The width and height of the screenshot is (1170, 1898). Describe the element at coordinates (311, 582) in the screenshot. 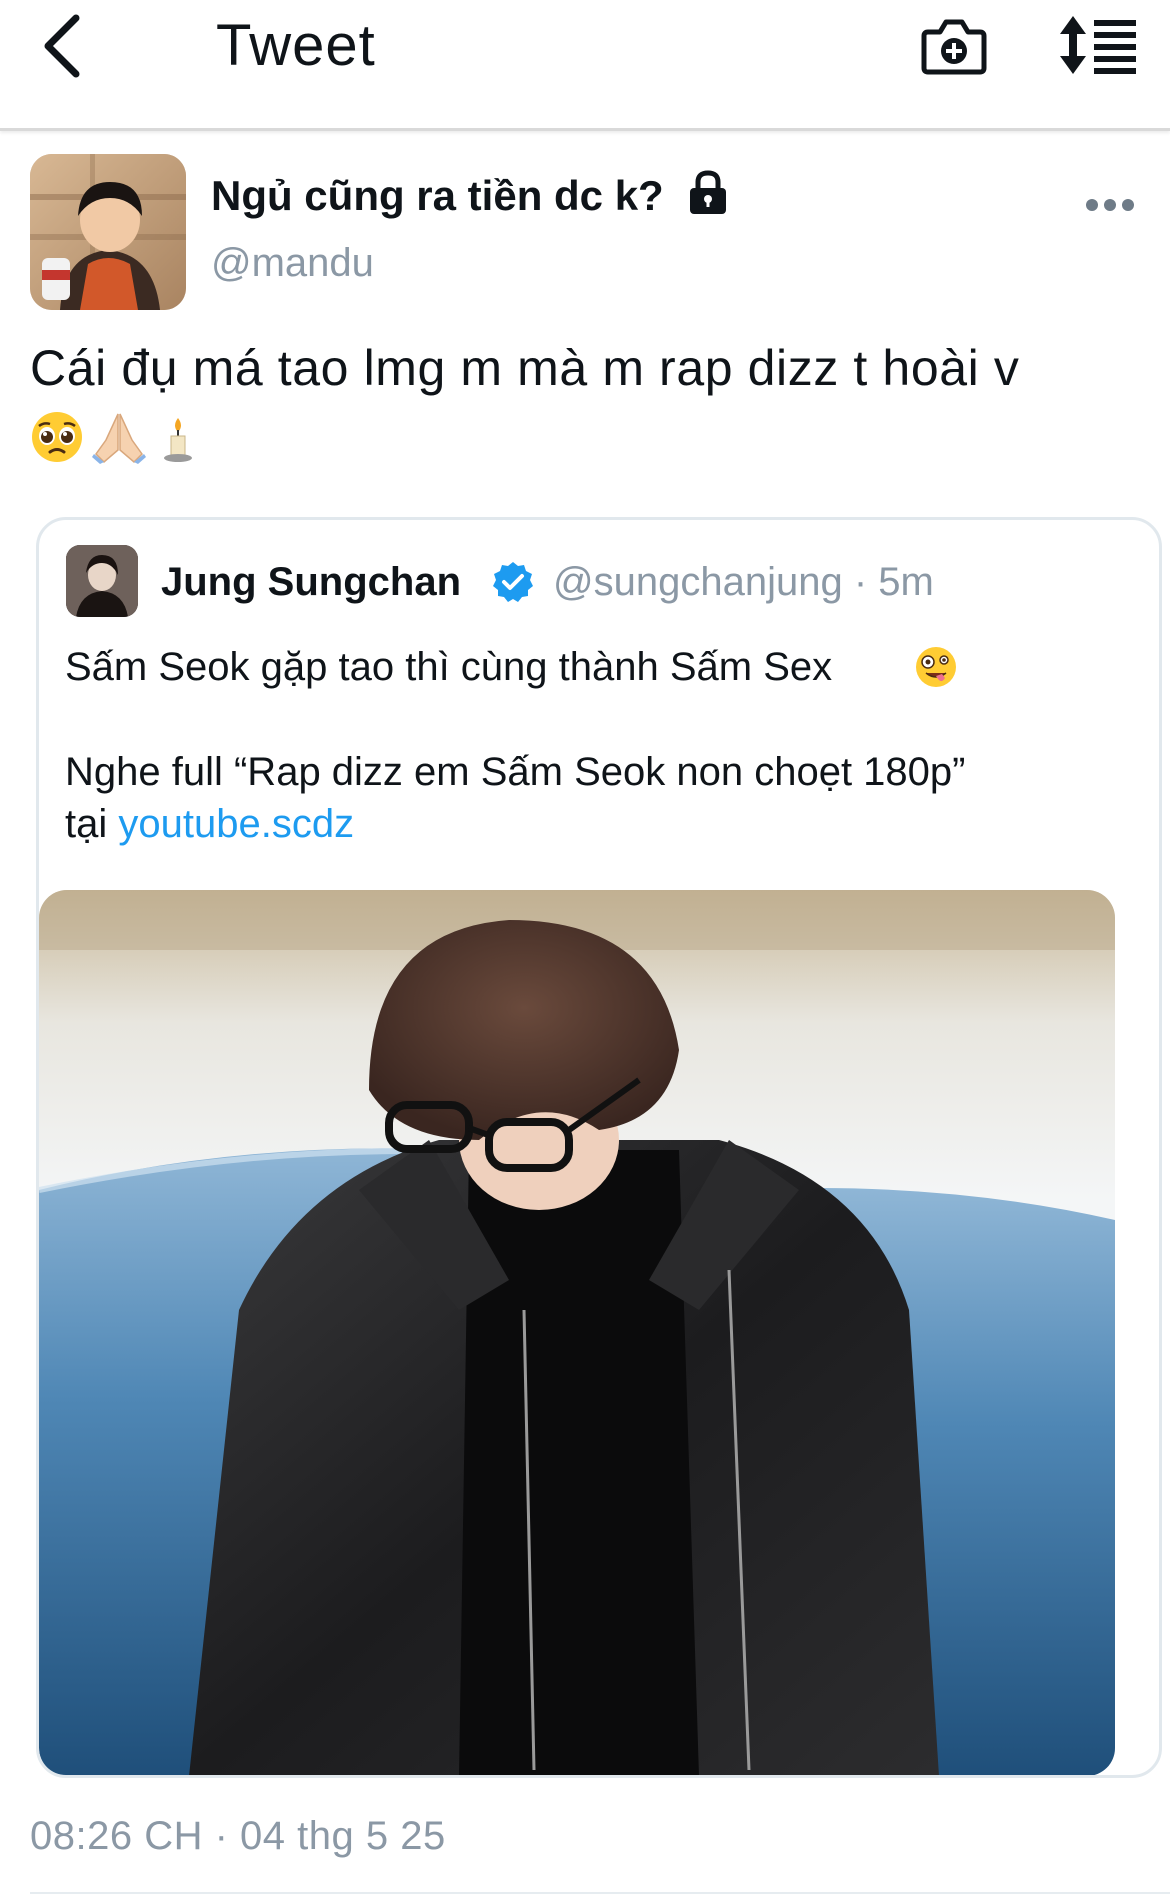

I see `quoted-author-name: Jung Sungchan` at that location.